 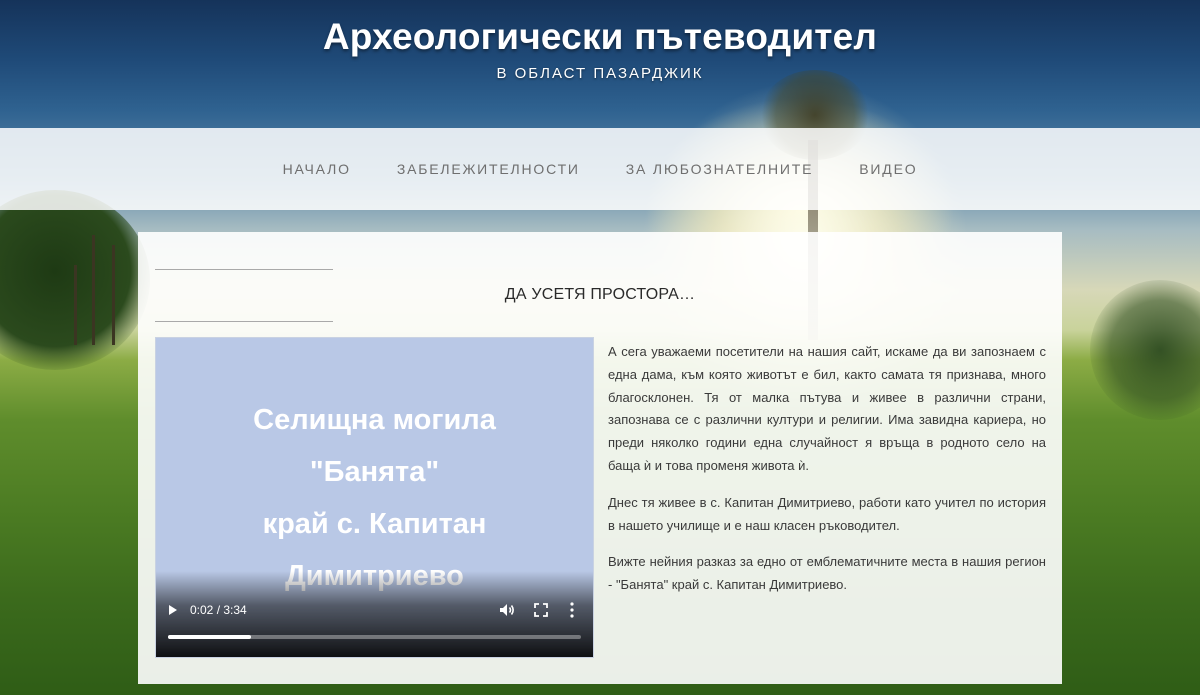 What do you see at coordinates (173, 610) in the screenshot?
I see `play-icon` at bounding box center [173, 610].